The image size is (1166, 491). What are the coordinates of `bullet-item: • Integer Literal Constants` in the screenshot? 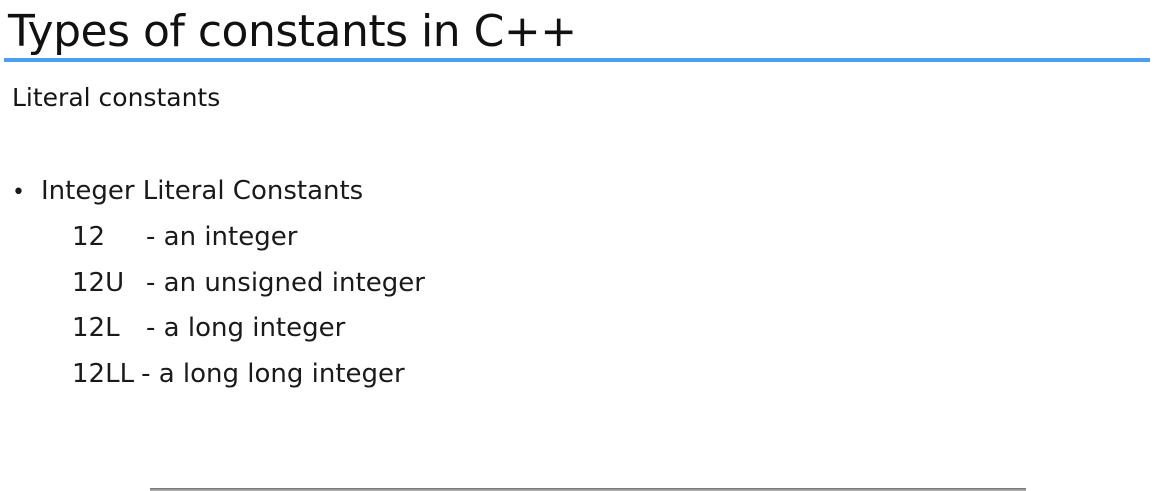 It's located at (187, 192).